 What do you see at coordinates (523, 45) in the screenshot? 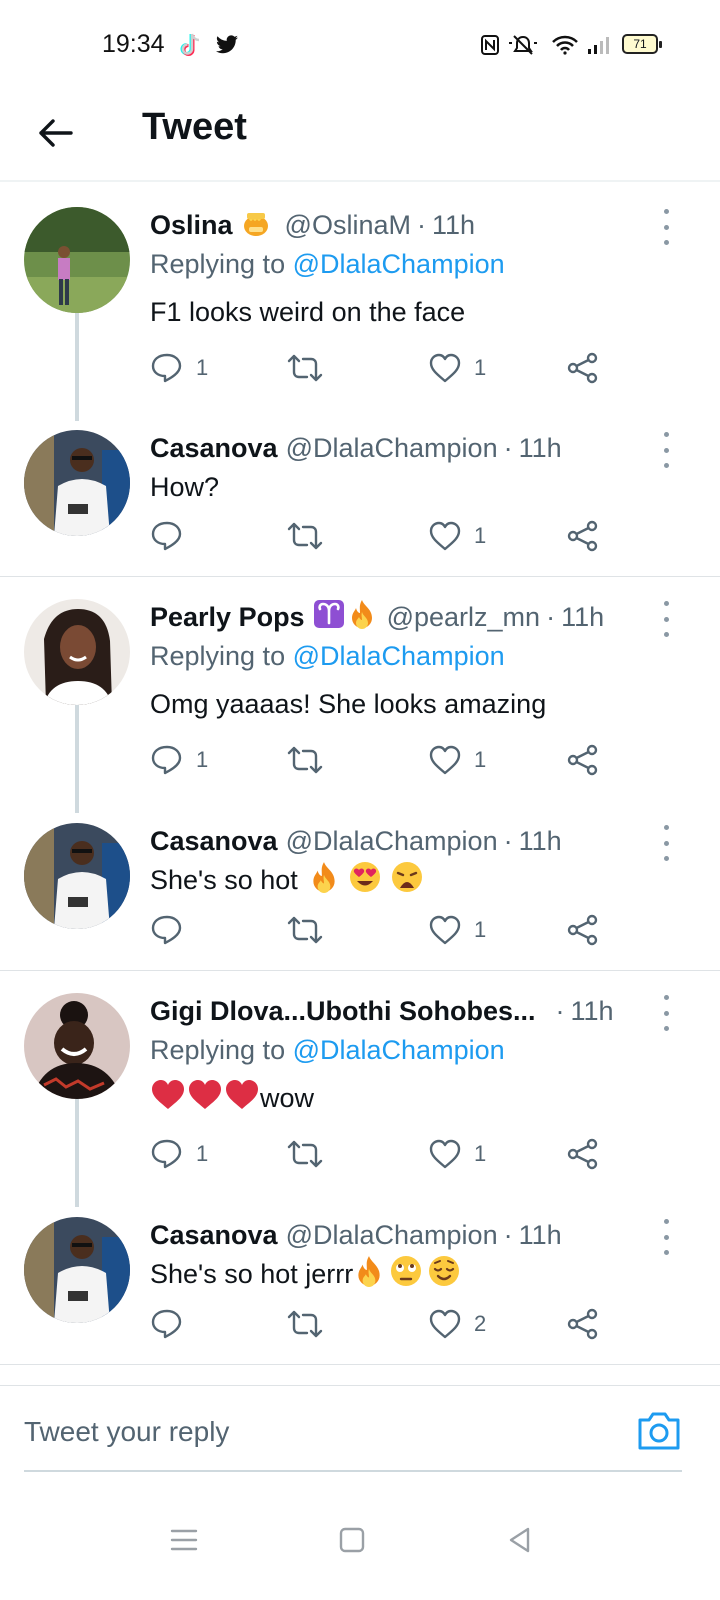
I see `mute-bell-icon` at bounding box center [523, 45].